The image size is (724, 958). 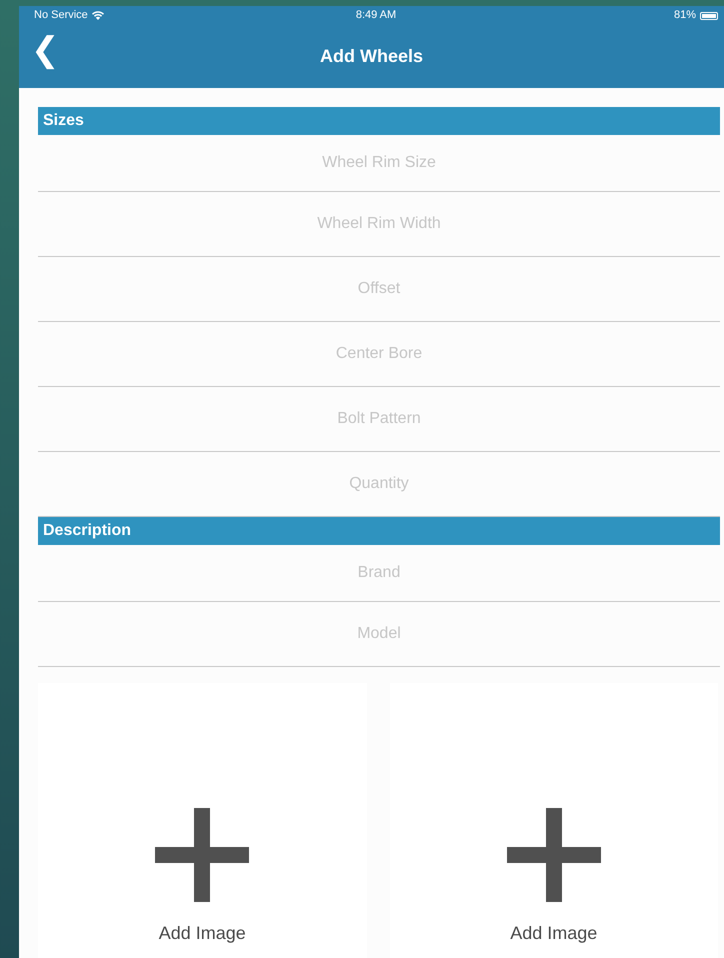 I want to click on back-button: ❮, so click(x=45, y=50).